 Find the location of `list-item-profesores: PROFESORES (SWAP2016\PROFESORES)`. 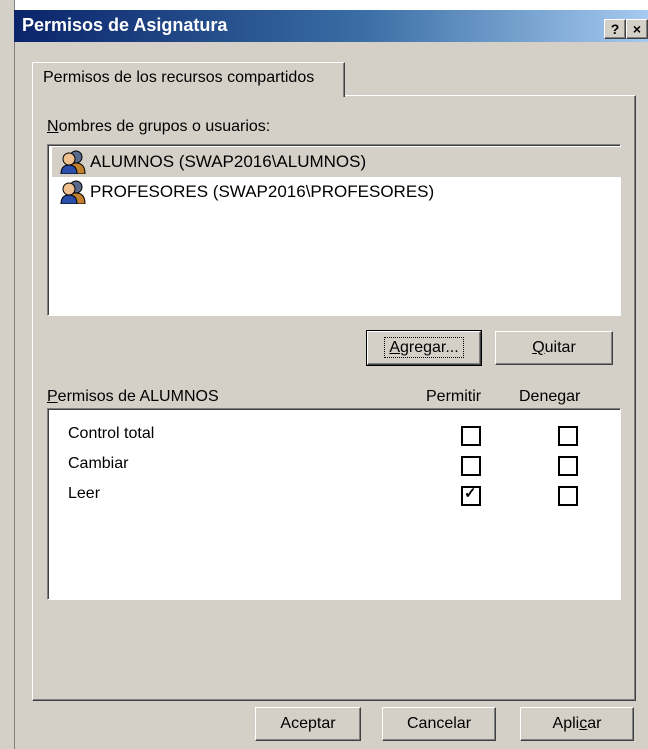

list-item-profesores: PROFESORES (SWAP2016\PROFESORES) is located at coordinates (337, 192).